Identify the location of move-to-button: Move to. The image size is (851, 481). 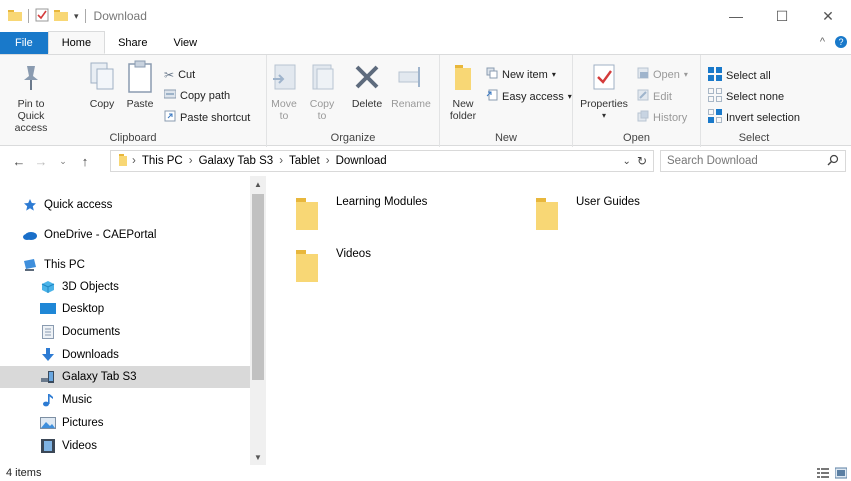
(284, 90).